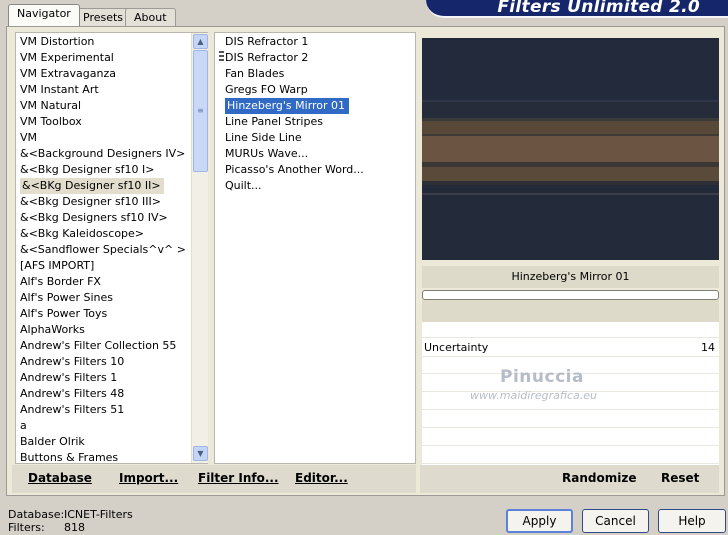  Describe the element at coordinates (570, 311) in the screenshot. I see `parameter-area` at that location.